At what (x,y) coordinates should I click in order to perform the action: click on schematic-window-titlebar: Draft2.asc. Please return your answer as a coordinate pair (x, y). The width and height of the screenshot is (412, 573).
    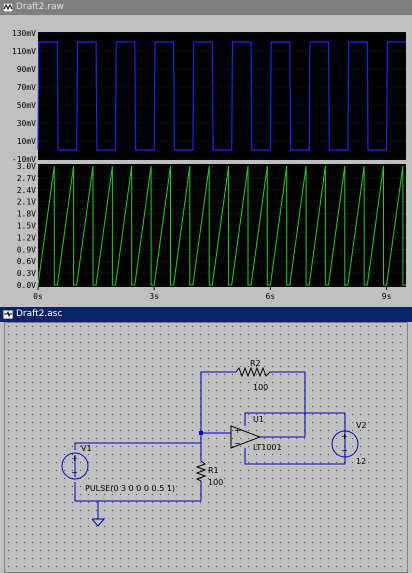
    Looking at the image, I should click on (206, 314).